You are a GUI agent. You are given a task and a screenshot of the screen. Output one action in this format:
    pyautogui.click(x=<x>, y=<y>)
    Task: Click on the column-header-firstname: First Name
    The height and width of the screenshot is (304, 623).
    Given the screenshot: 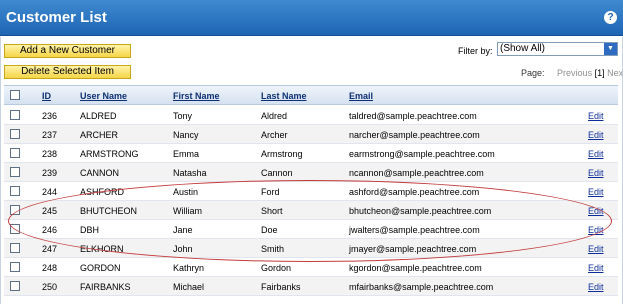 What is the action you would take?
    pyautogui.click(x=196, y=96)
    